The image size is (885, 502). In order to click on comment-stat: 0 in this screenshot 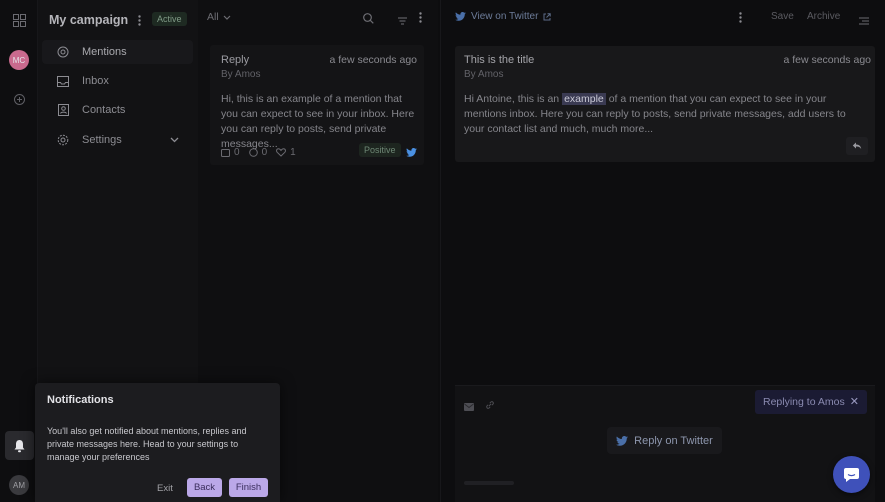, I will do `click(230, 152)`.